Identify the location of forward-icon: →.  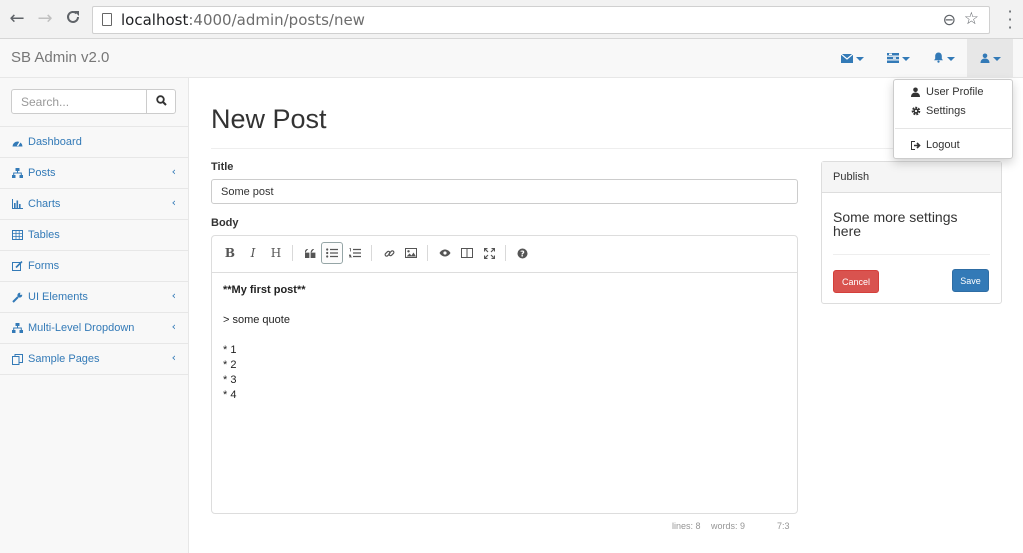
(45, 19).